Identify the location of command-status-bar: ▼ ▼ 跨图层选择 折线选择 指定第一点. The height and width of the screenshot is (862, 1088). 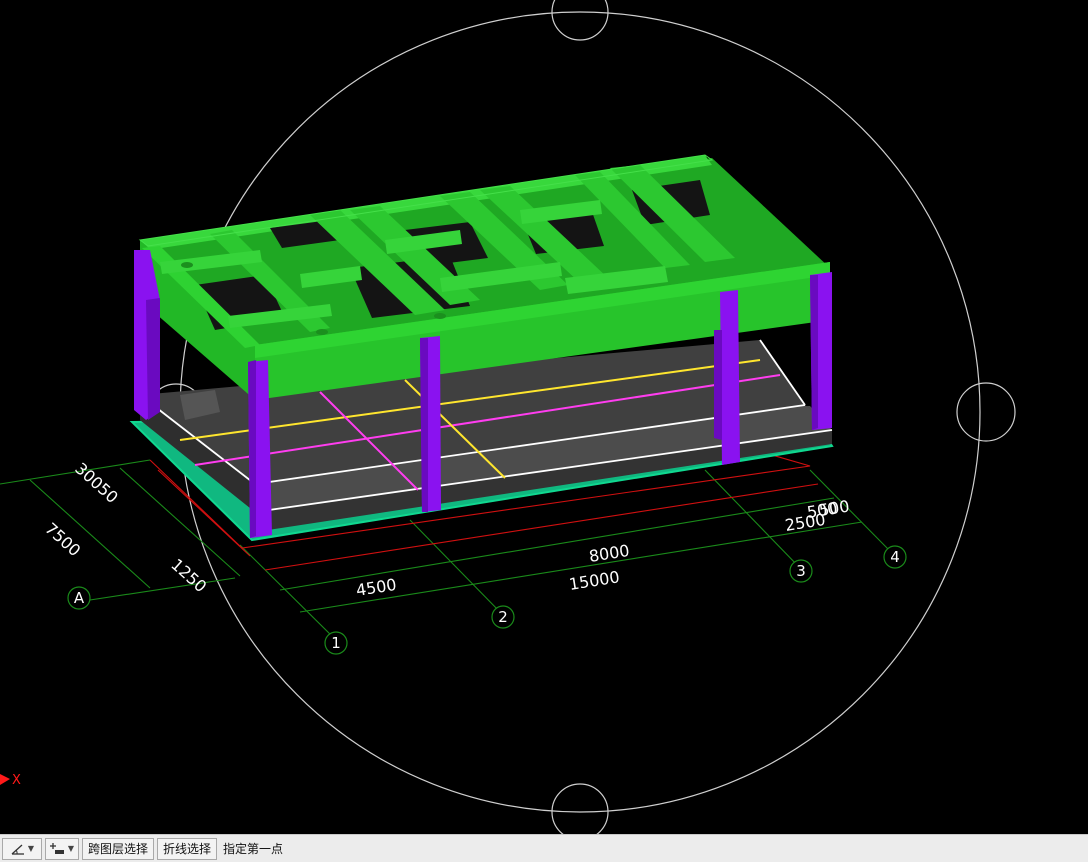
(544, 848).